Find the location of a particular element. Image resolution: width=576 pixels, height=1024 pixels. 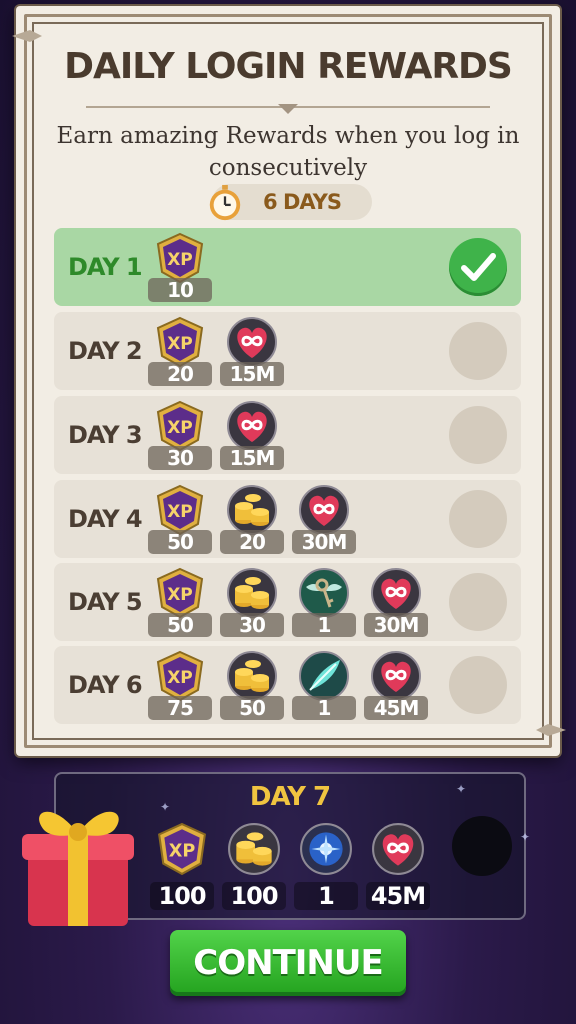

day-label: DAY 4 is located at coordinates (105, 519).